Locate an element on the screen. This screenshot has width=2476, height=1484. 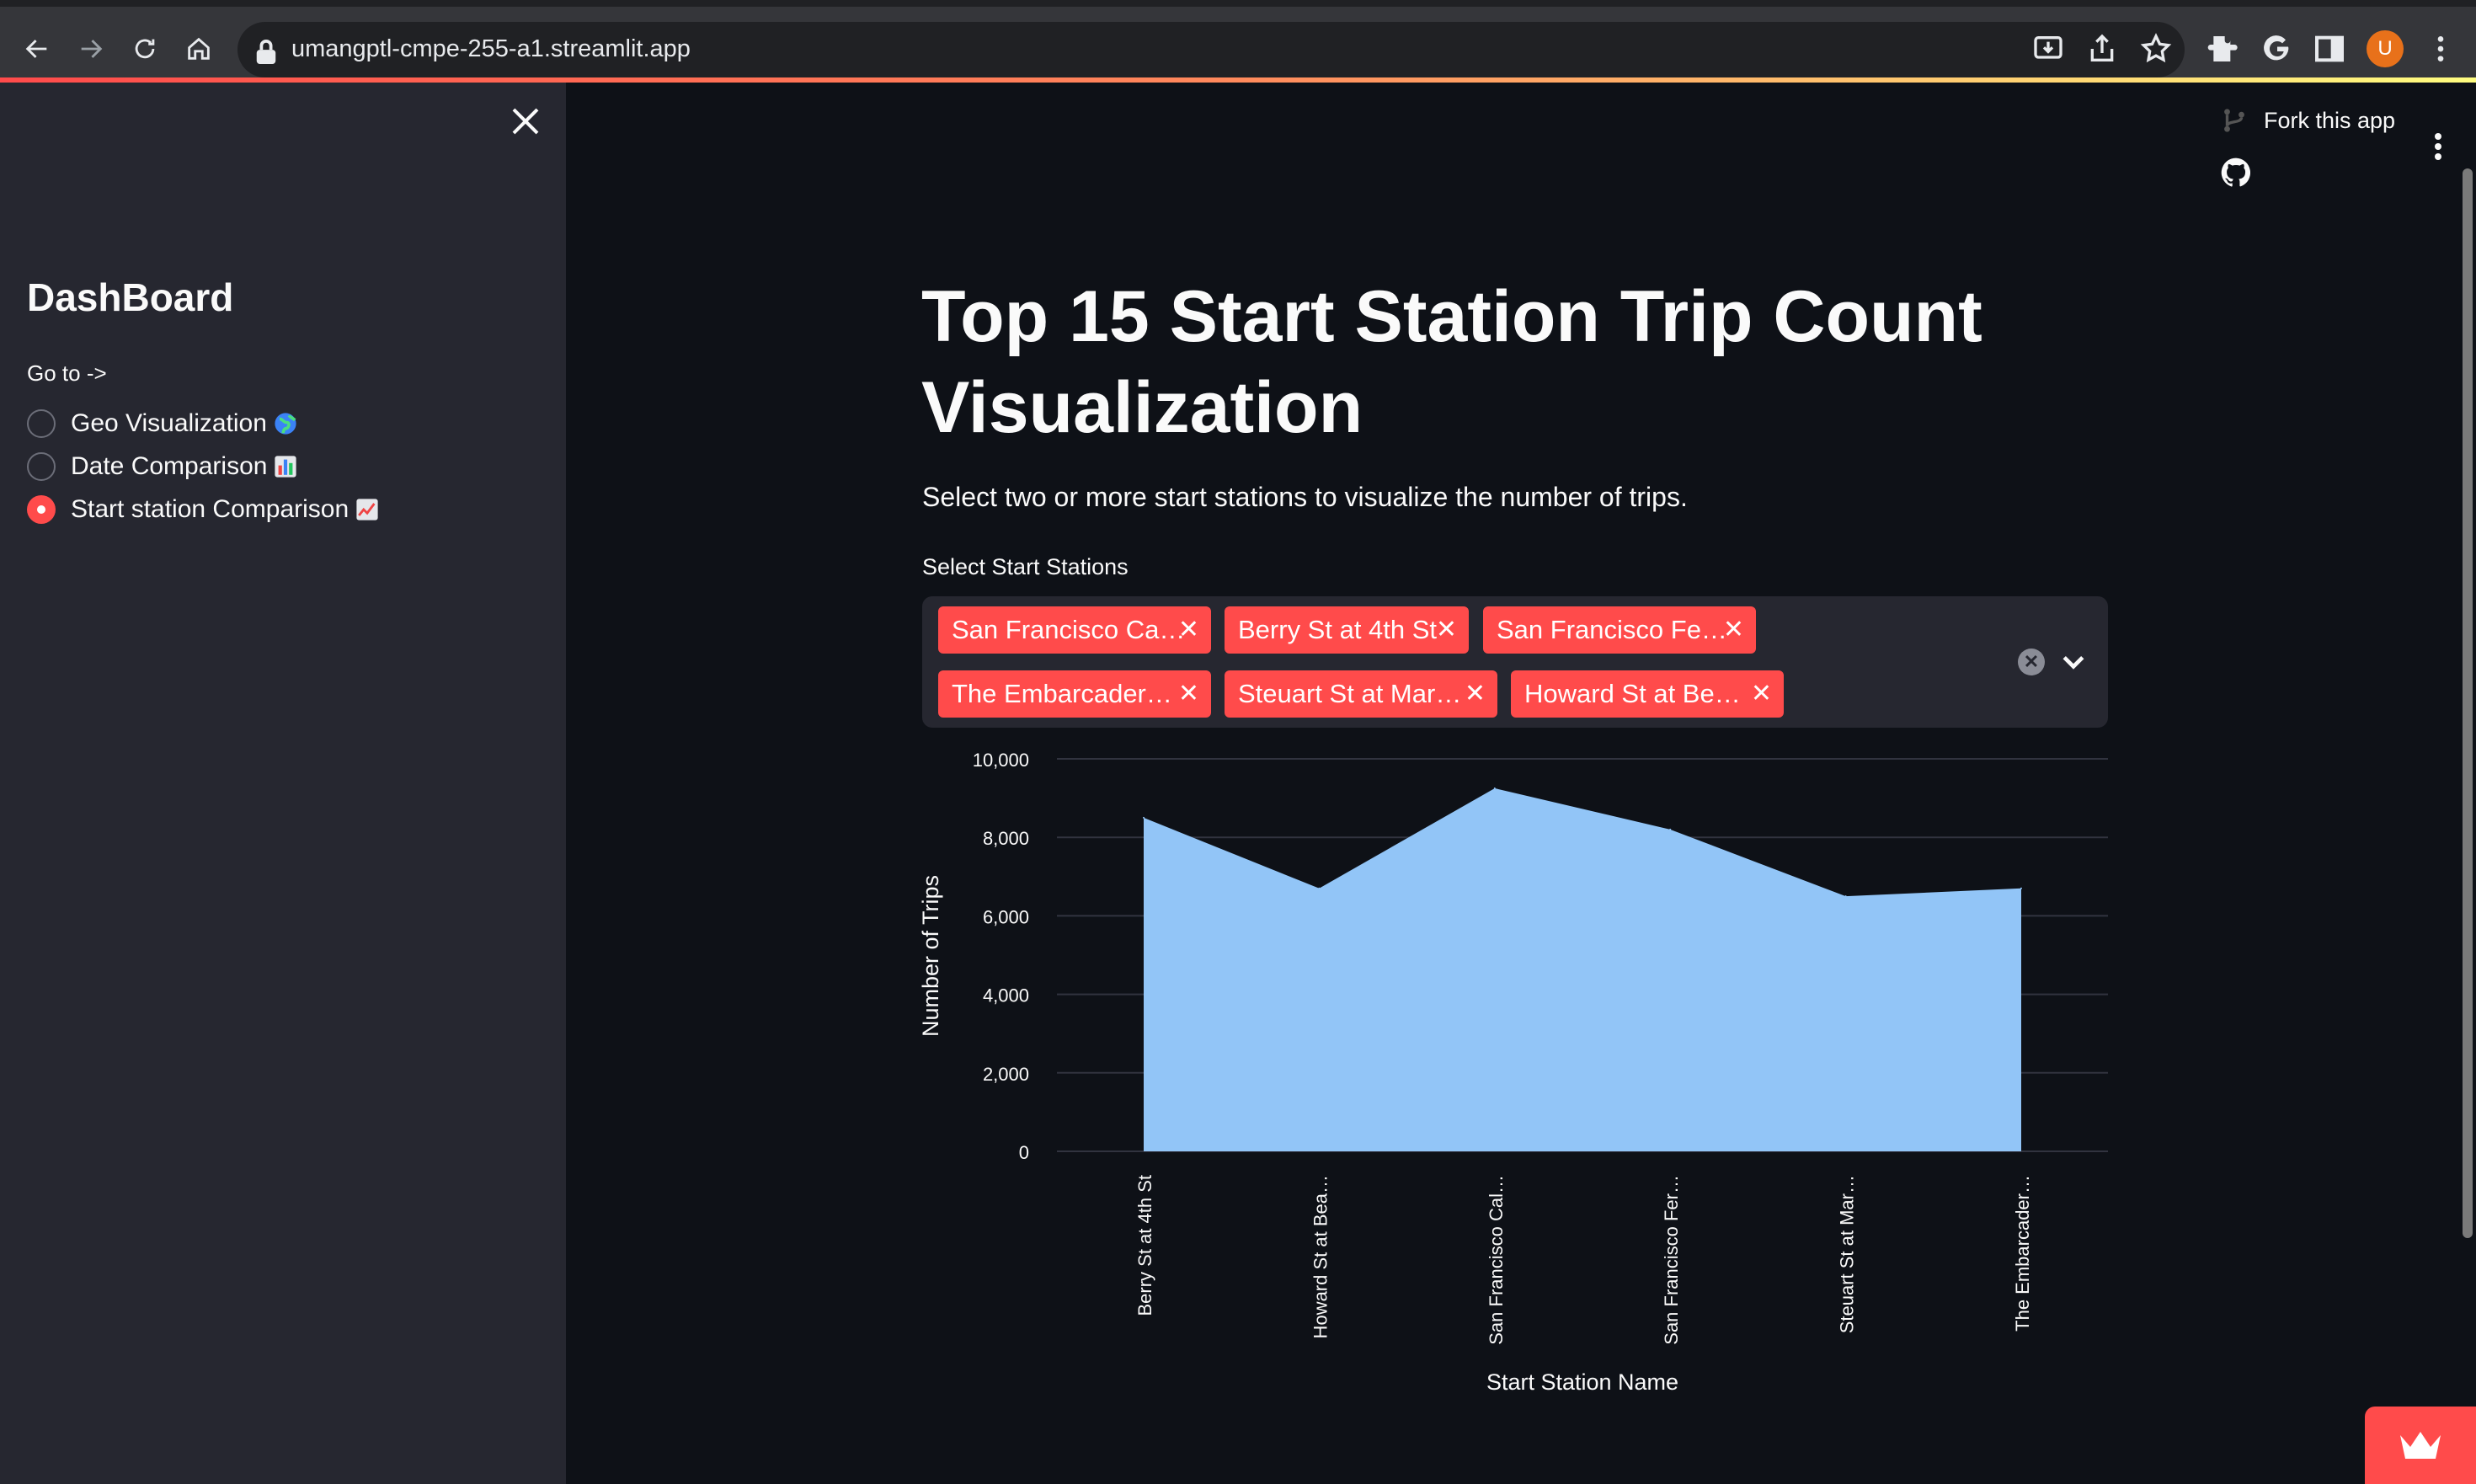
x-axis-label: Start Station Name is located at coordinates (1582, 1382).